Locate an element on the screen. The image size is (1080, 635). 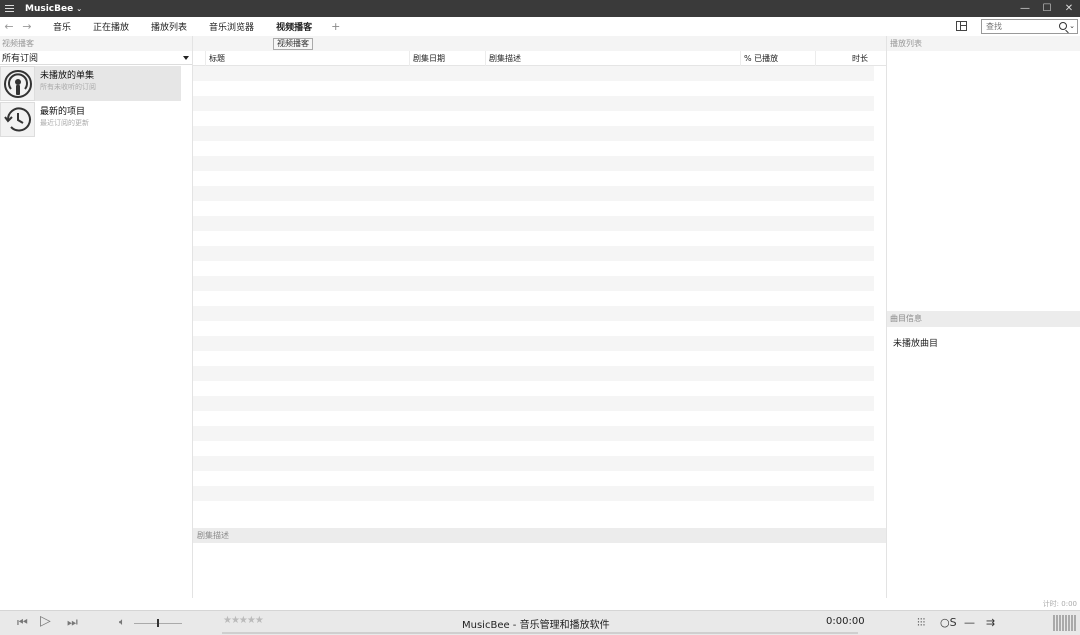
search-input is located at coordinates (1021, 26).